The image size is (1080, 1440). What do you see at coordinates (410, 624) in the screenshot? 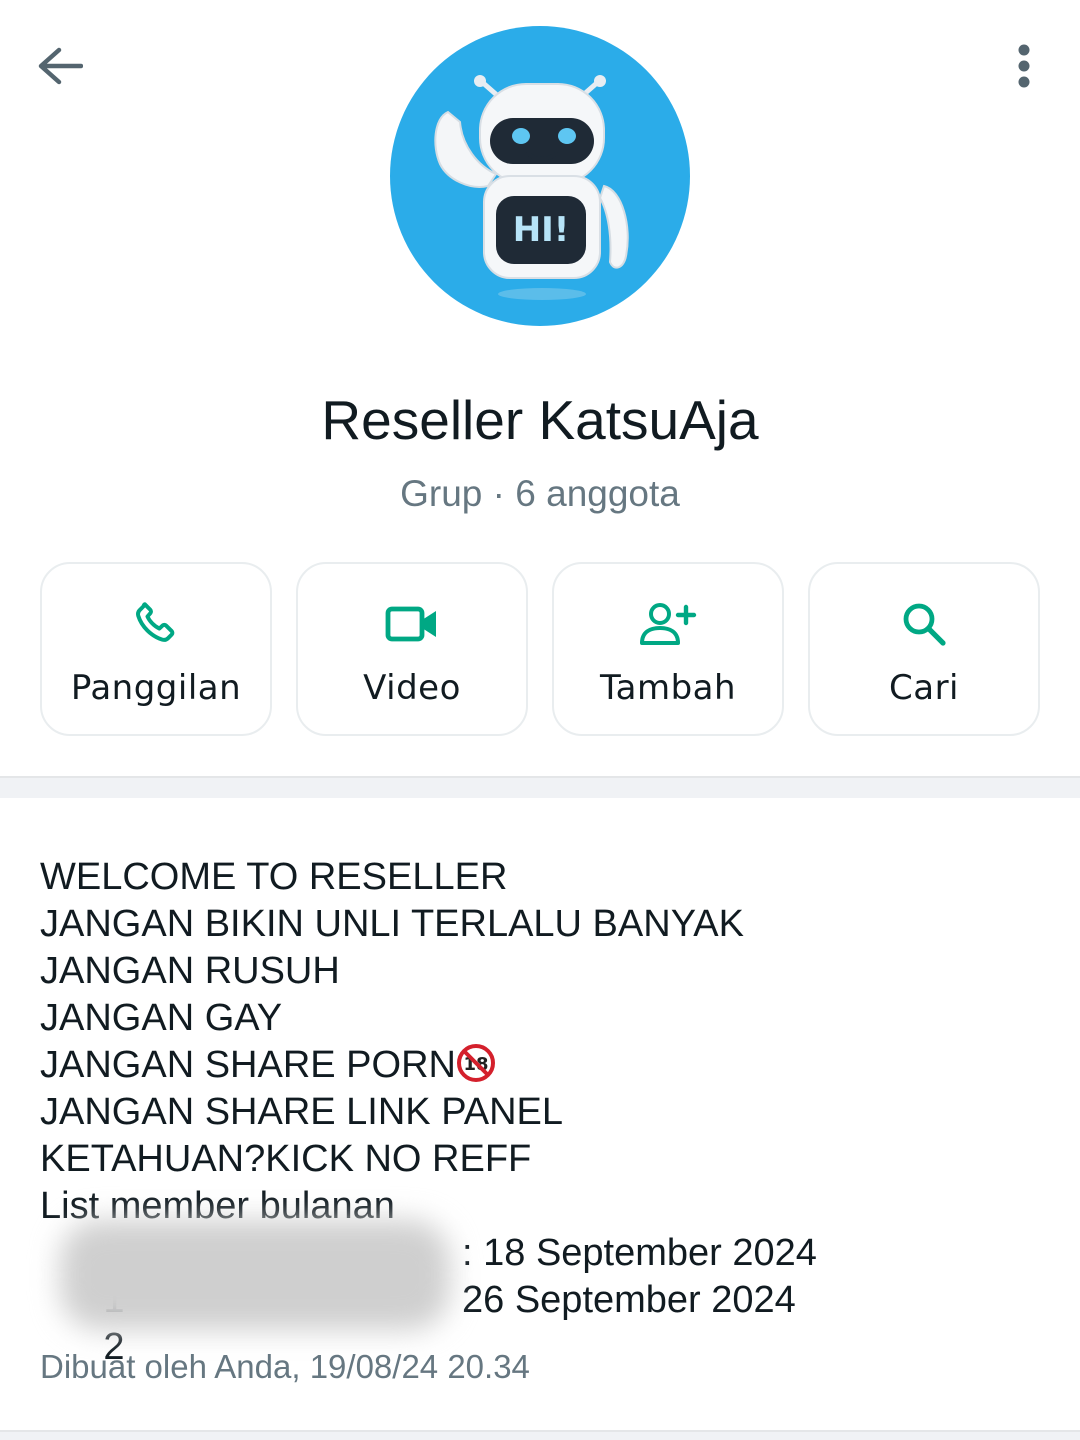
I see `video-icon` at bounding box center [410, 624].